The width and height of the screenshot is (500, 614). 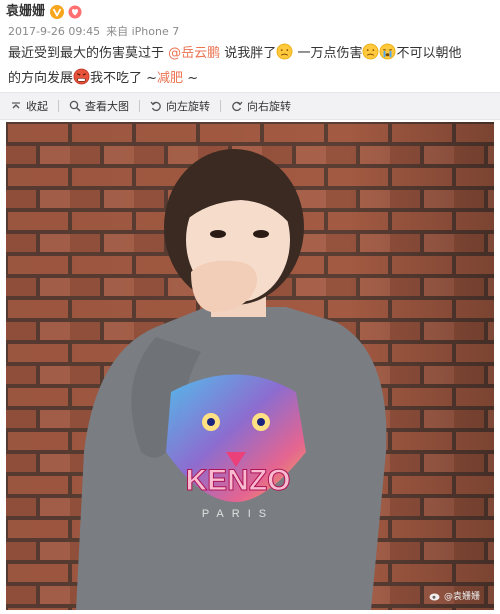 I want to click on shirt-text: KENZO, so click(x=238, y=480).